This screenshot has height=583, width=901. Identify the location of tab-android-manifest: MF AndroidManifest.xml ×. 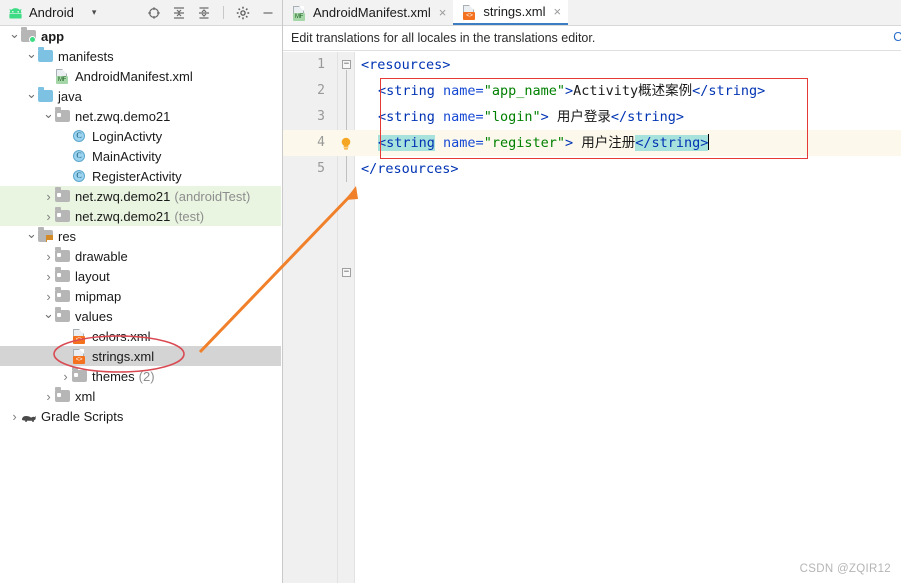
(368, 12).